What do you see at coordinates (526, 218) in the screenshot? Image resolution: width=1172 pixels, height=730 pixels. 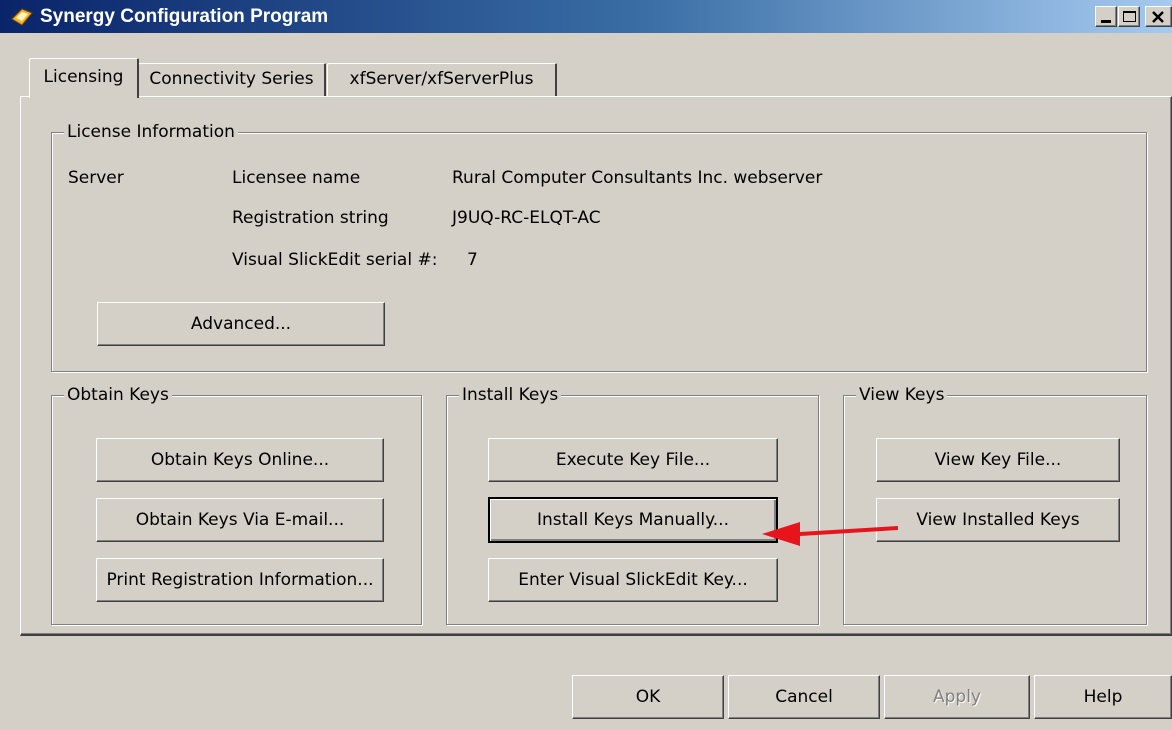 I see `registration-string-value: J9UQ-RC-ELQT-AC` at bounding box center [526, 218].